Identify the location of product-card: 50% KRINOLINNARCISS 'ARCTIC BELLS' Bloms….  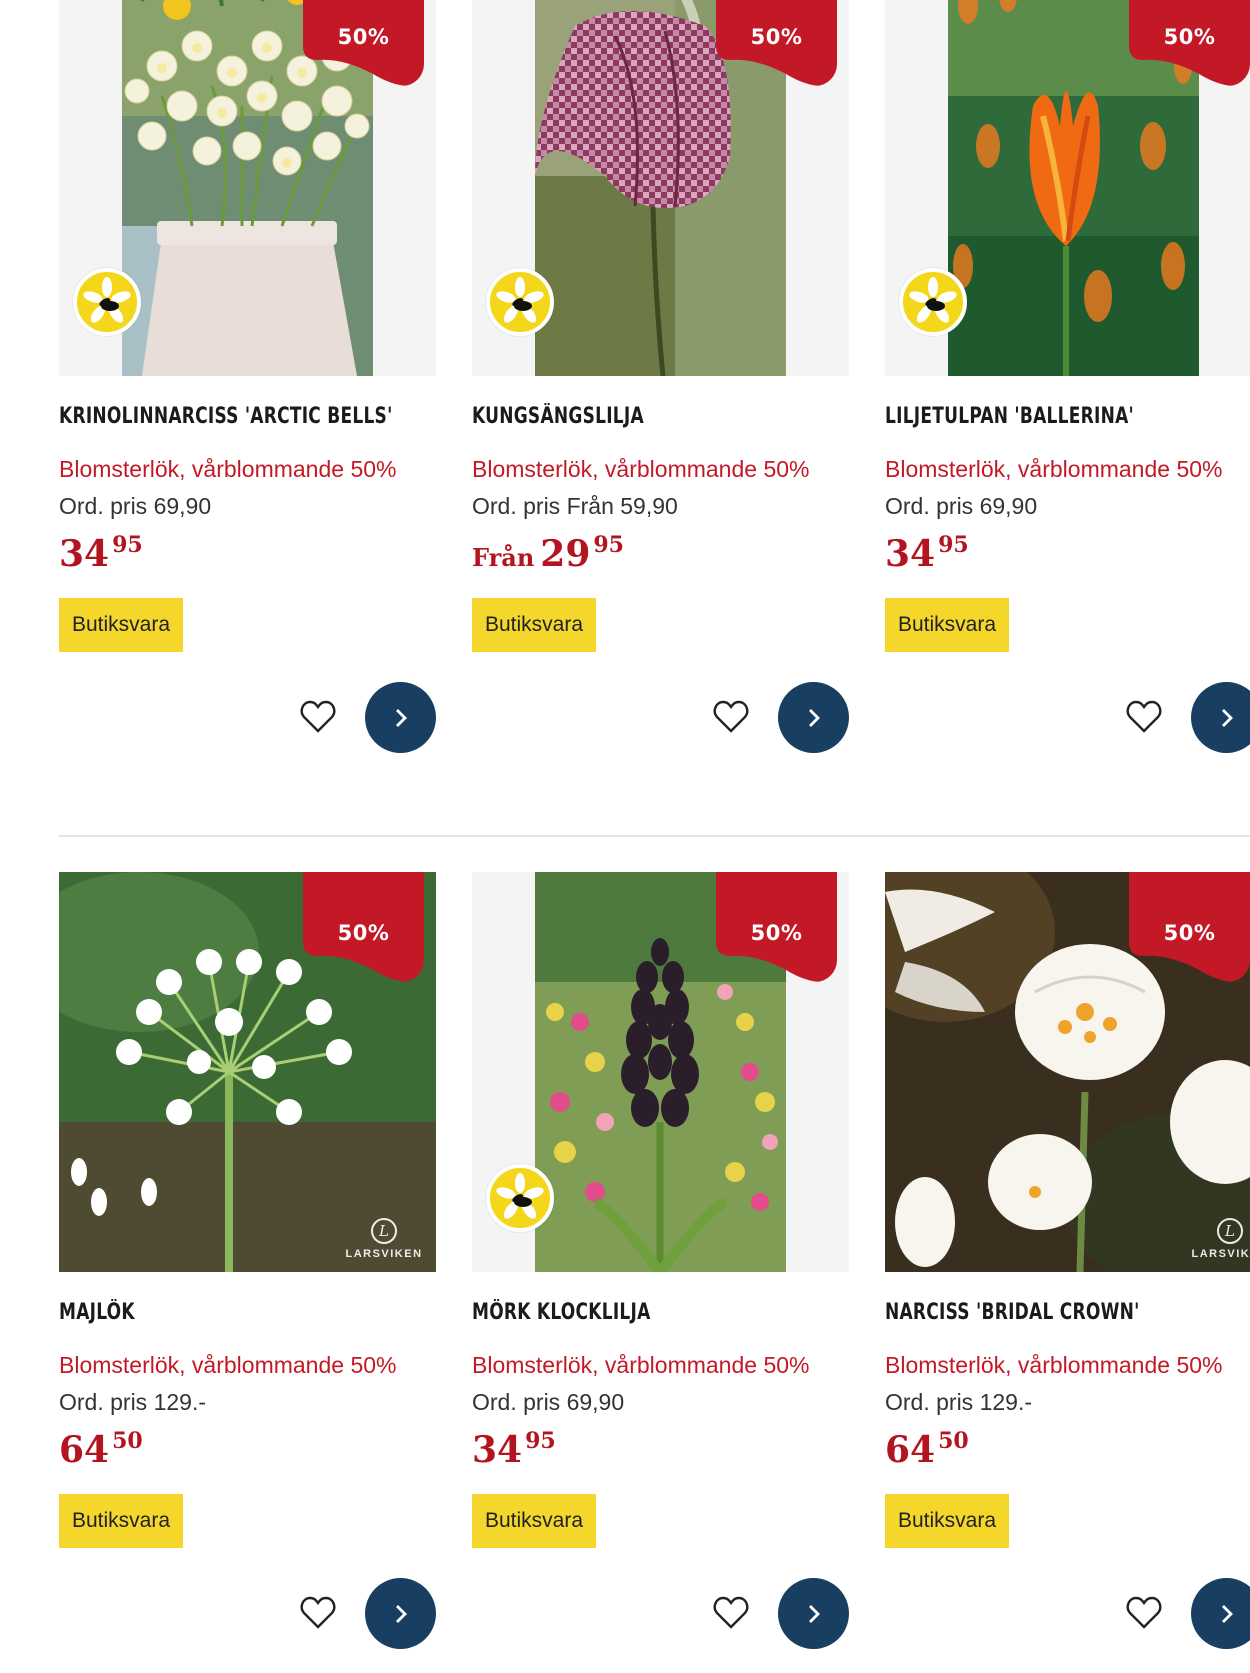
(247, 377).